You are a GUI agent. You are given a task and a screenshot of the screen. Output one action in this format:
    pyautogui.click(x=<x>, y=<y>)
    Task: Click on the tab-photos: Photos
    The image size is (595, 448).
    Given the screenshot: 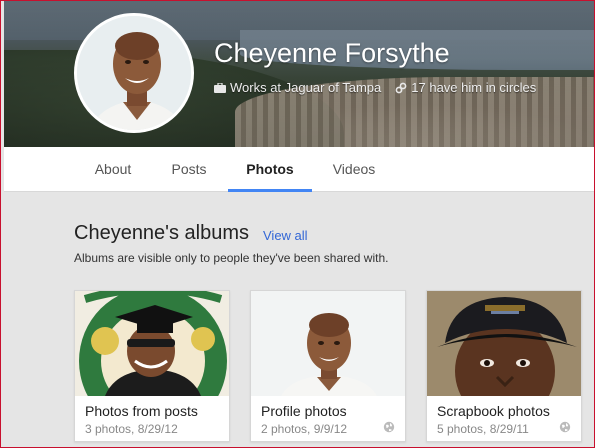 What is the action you would take?
    pyautogui.click(x=270, y=169)
    